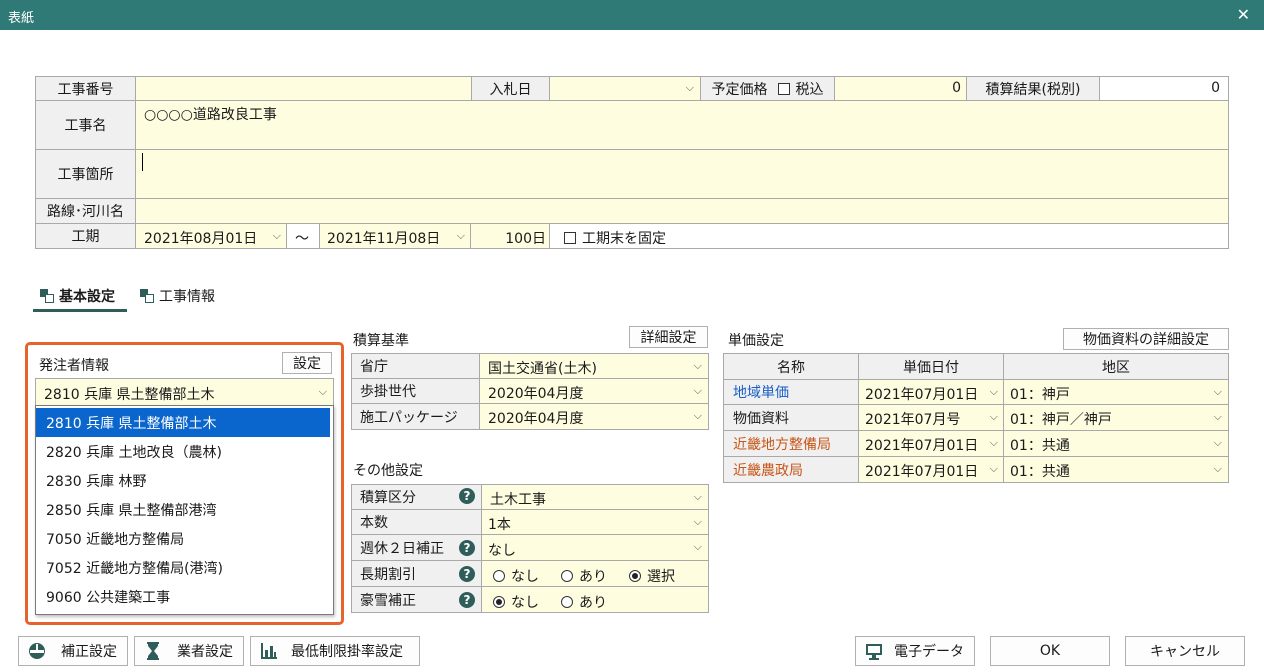  I want to click on electronic-data-button: 電子データ, so click(915, 651).